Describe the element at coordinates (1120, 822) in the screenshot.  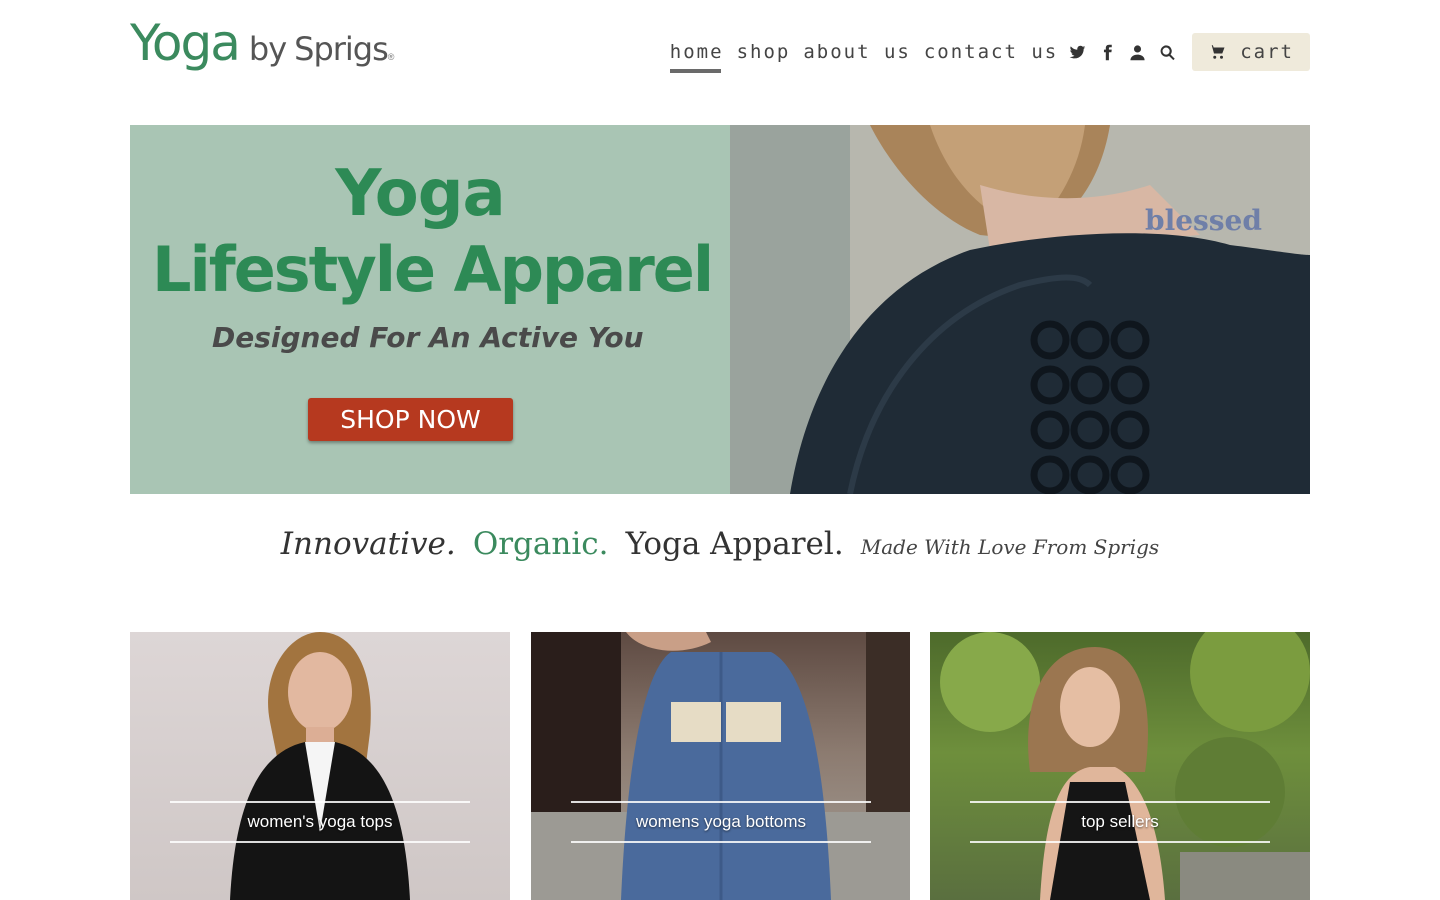
I see `collection-label-top-sellers: top sellers` at that location.